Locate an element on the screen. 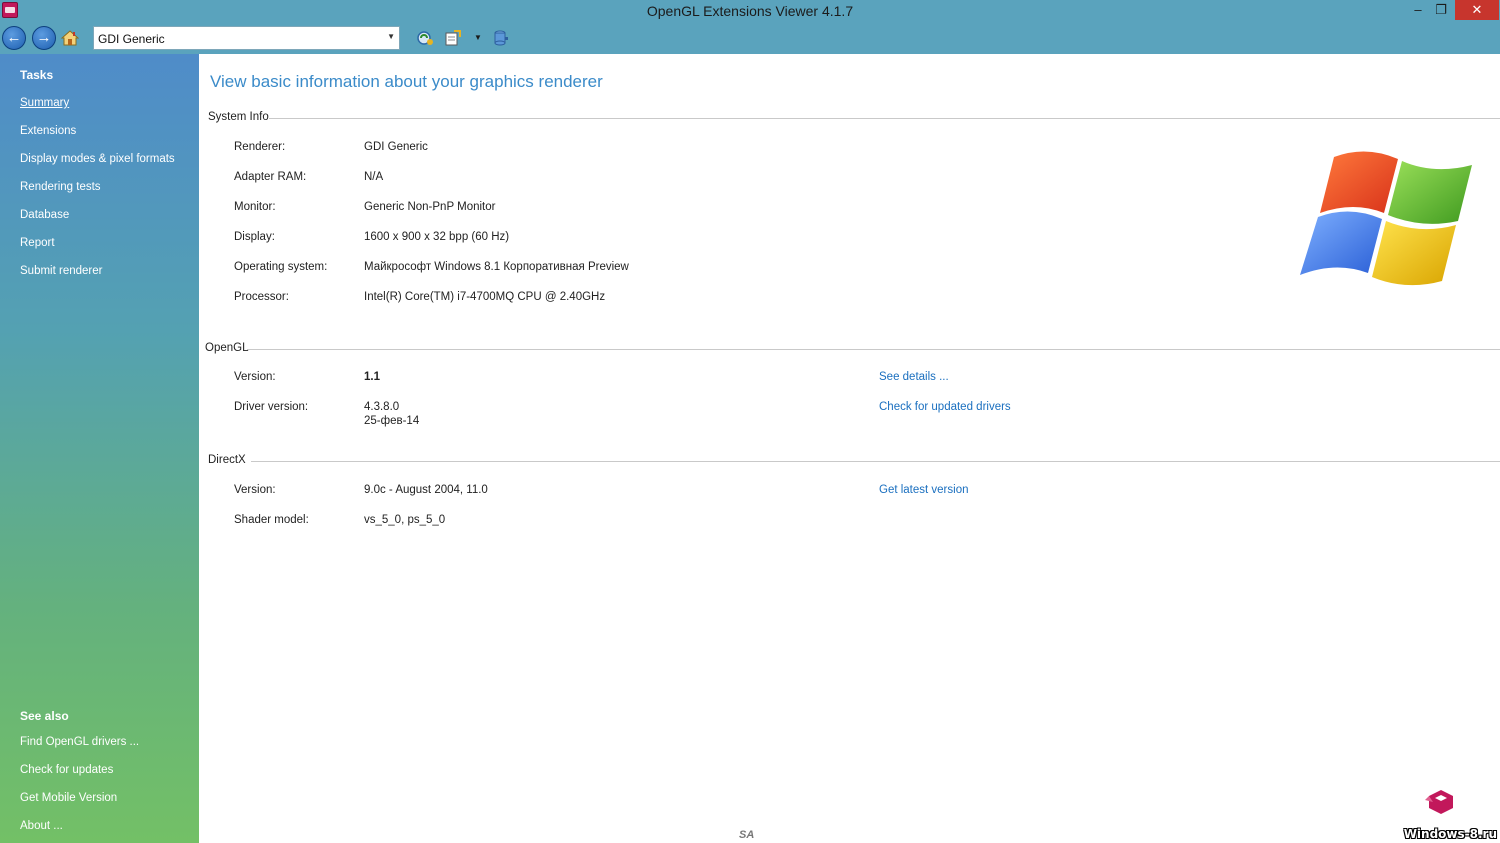 This screenshot has width=1500, height=843. sidebar-item-check-updates: Check for updates is located at coordinates (66, 770).